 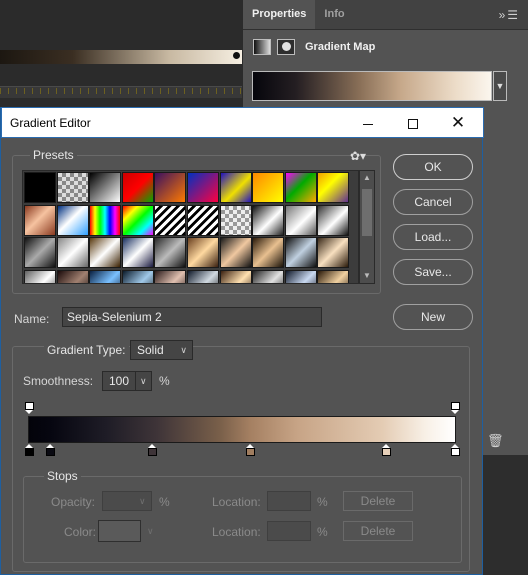 What do you see at coordinates (242, 122) in the screenshot?
I see `dialog-titlebar: Gradient Editor ✕` at bounding box center [242, 122].